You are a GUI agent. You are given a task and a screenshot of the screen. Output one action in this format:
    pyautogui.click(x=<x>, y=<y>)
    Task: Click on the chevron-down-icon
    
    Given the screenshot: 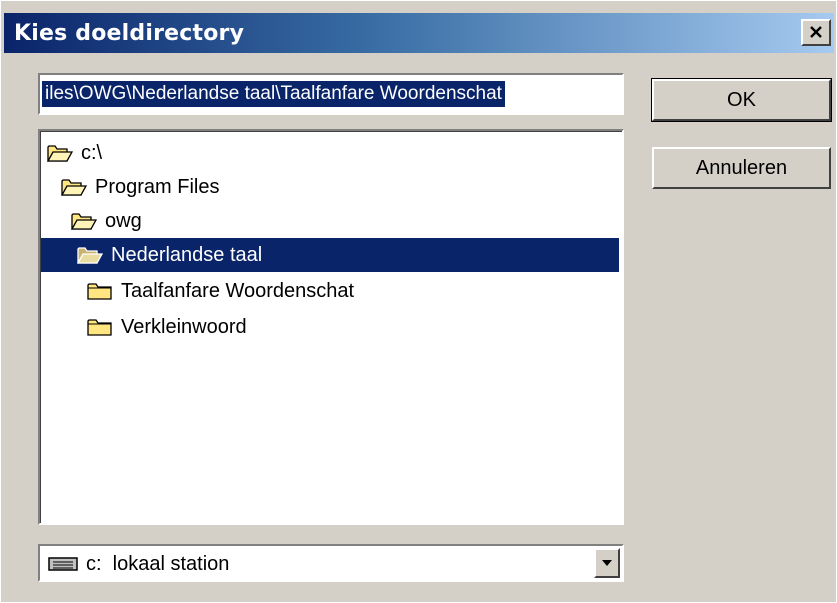 What is the action you would take?
    pyautogui.click(x=607, y=563)
    